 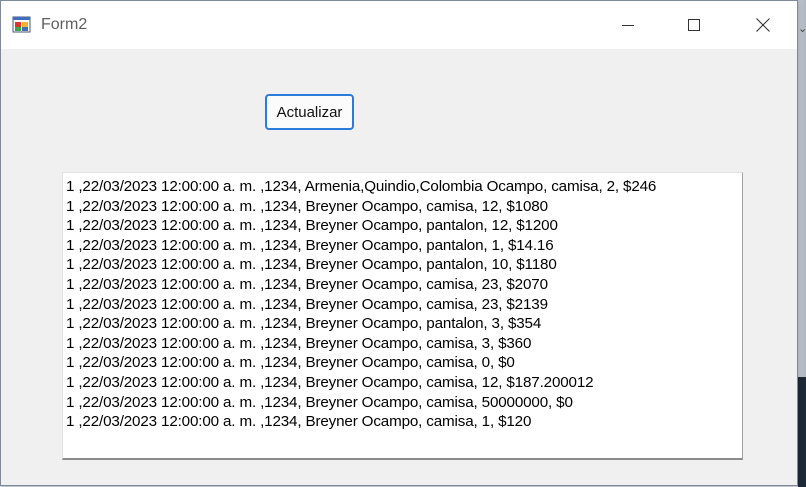 What do you see at coordinates (802, 432) in the screenshot?
I see `taskbar-edge` at bounding box center [802, 432].